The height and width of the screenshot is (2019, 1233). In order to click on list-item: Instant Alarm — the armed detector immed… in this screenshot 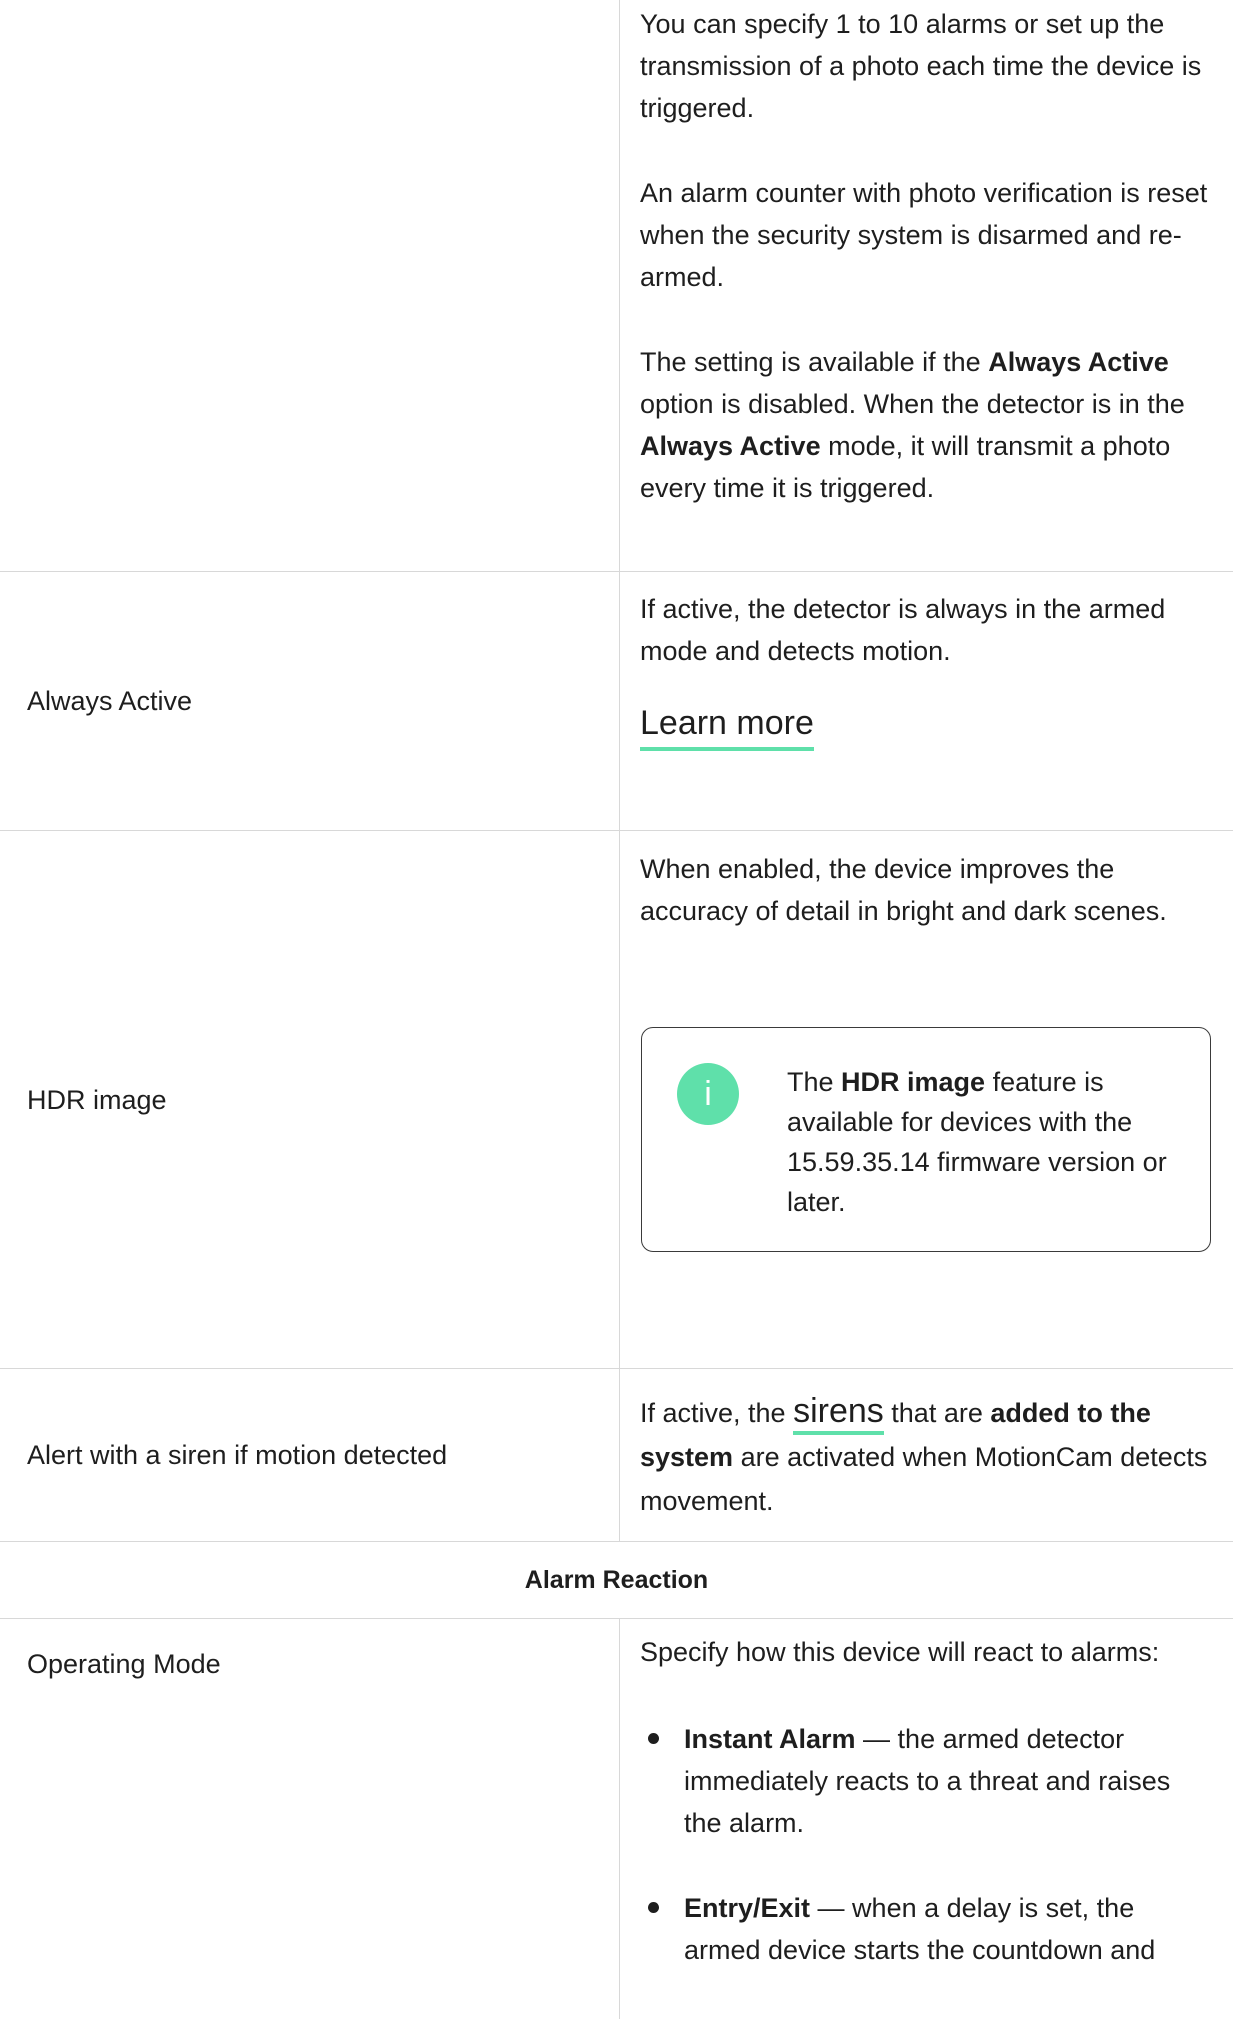, I will do `click(926, 1781)`.